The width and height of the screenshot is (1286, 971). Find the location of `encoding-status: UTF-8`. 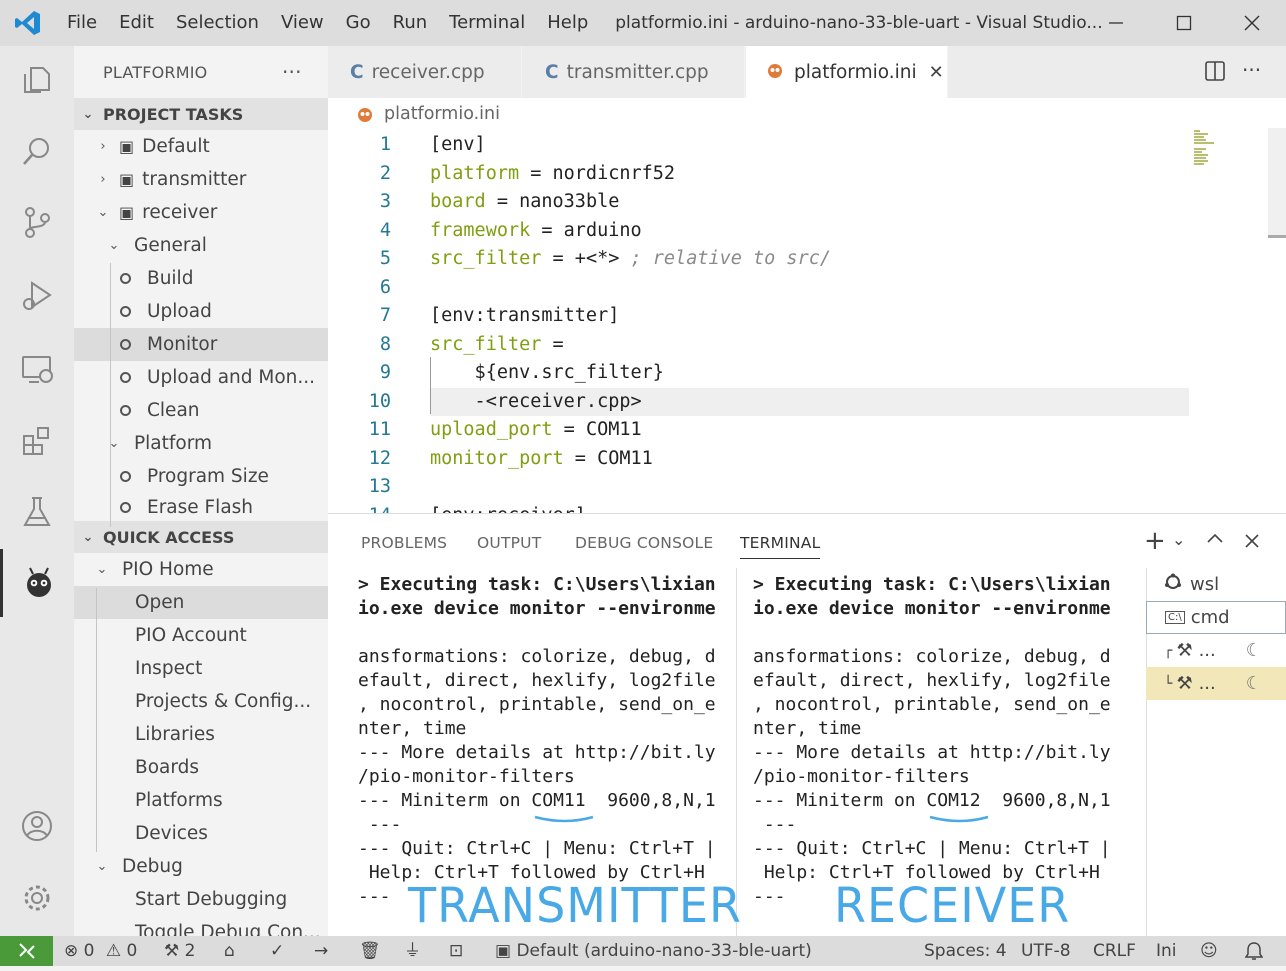

encoding-status: UTF-8 is located at coordinates (1046, 951).